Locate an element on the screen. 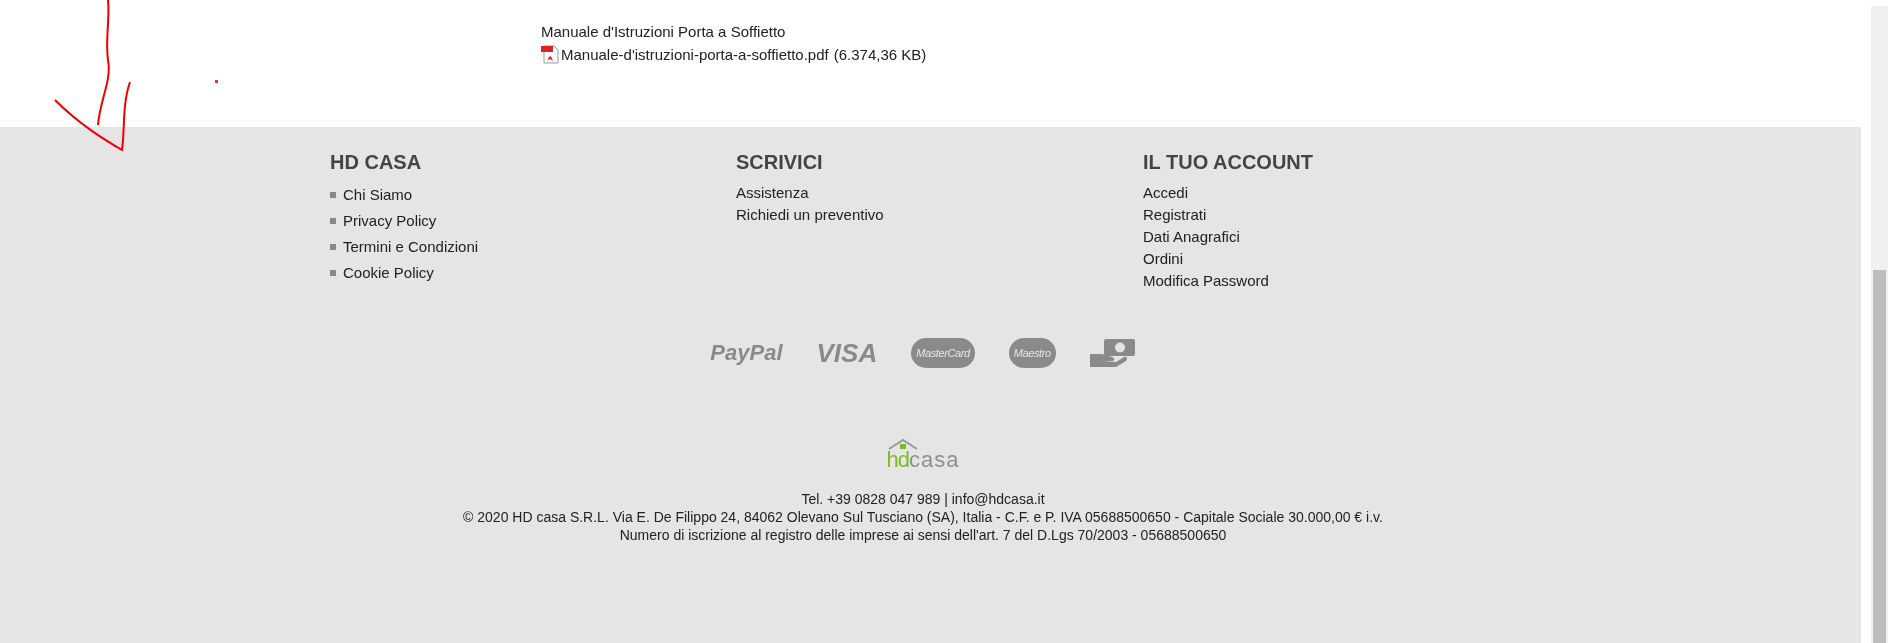 Image resolution: width=1888 pixels, height=643 pixels. footer-link: Modifica Password is located at coordinates (1206, 281).